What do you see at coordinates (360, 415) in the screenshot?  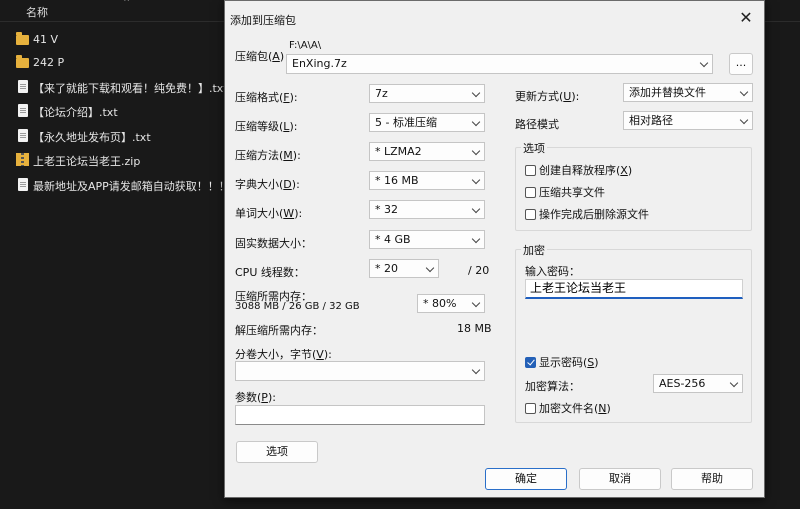 I see `params-input` at bounding box center [360, 415].